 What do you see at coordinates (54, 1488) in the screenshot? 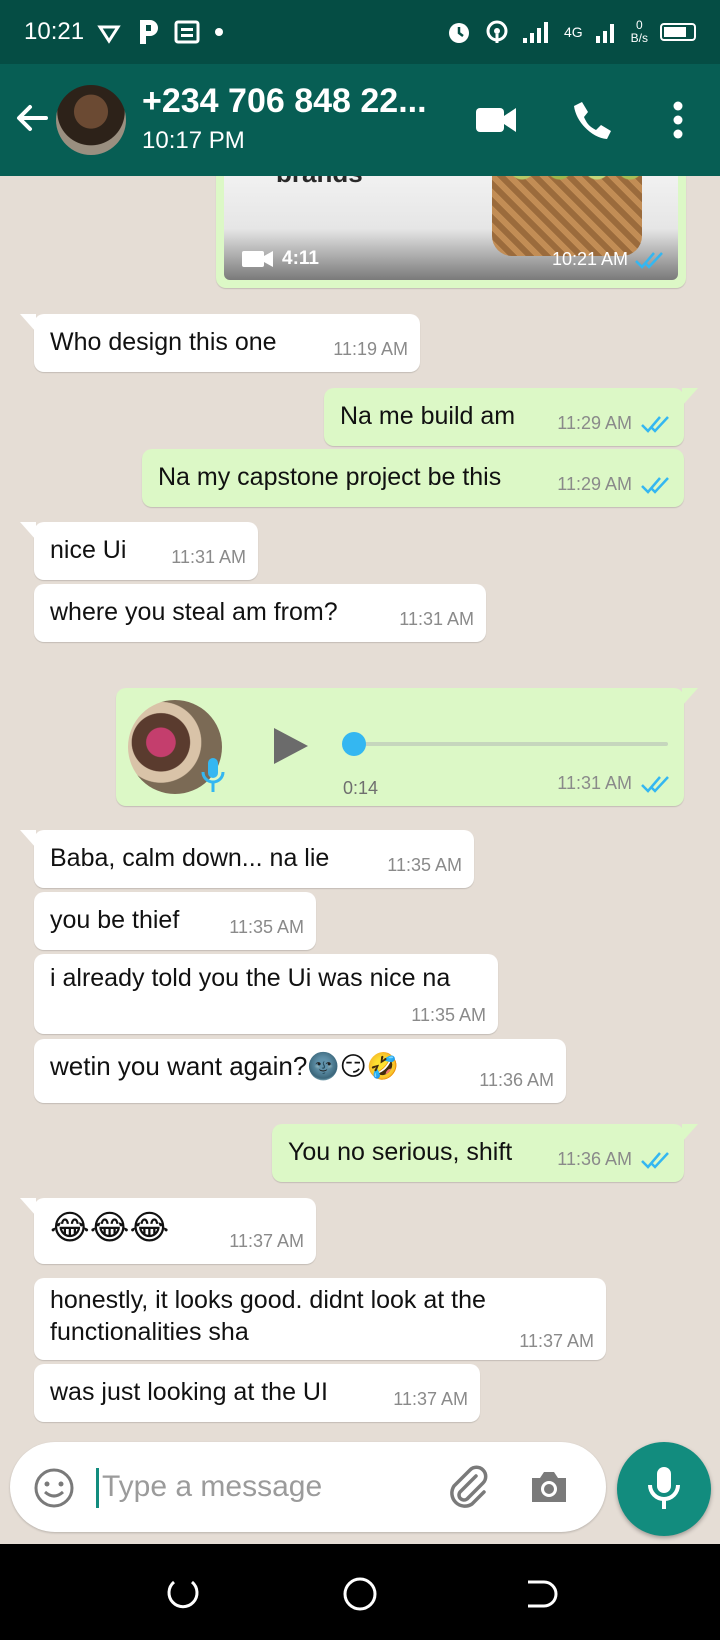
I see `emoji-icon` at bounding box center [54, 1488].